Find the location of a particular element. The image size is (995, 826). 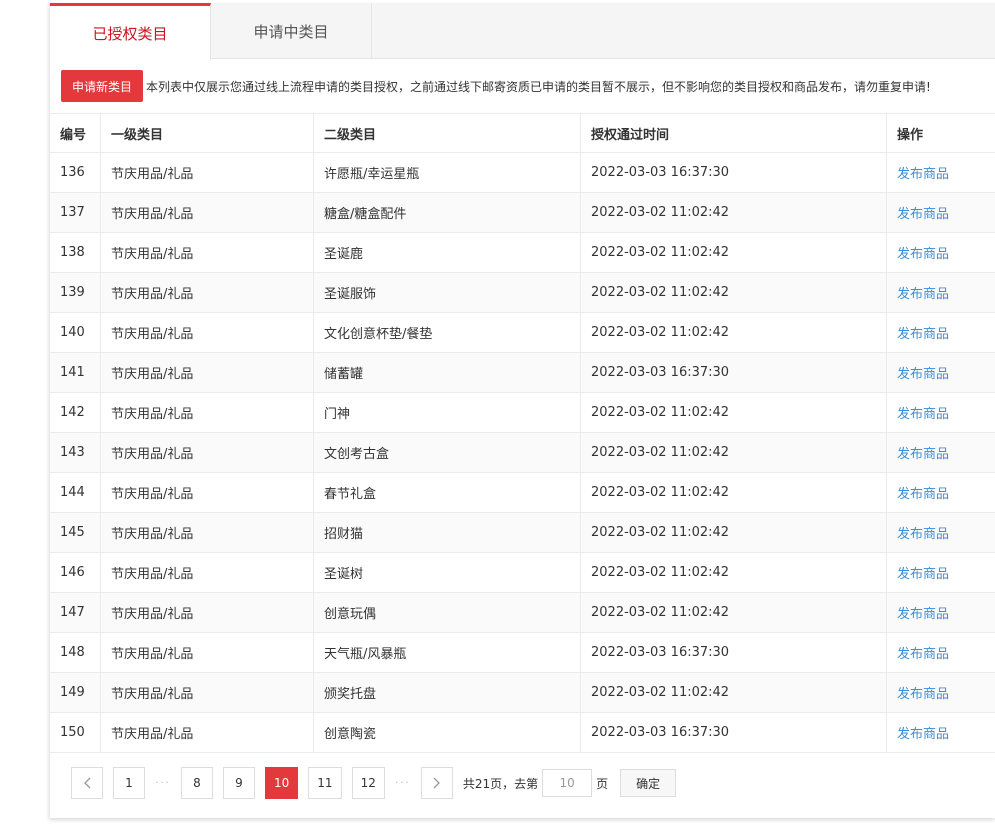

cell-id: 145 is located at coordinates (75, 532).